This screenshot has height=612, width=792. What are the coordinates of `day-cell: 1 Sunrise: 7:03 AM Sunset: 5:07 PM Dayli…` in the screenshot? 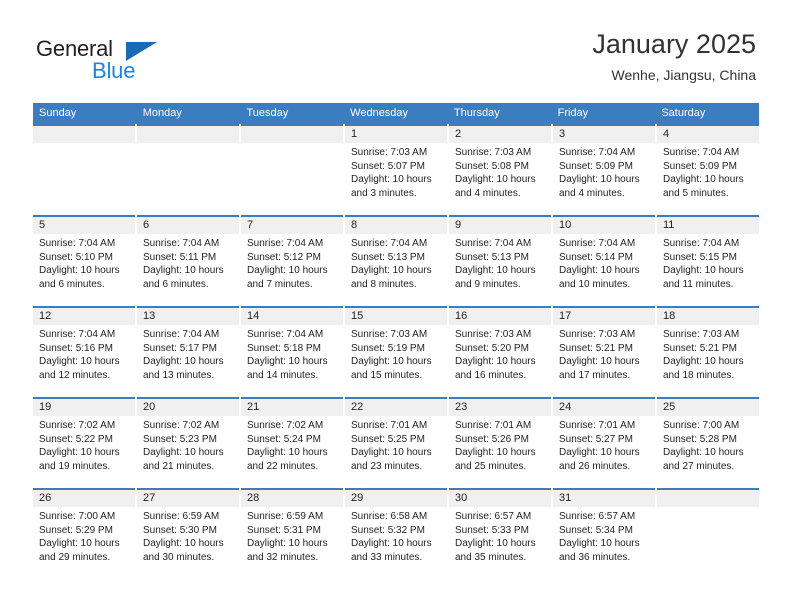 It's located at (396, 169).